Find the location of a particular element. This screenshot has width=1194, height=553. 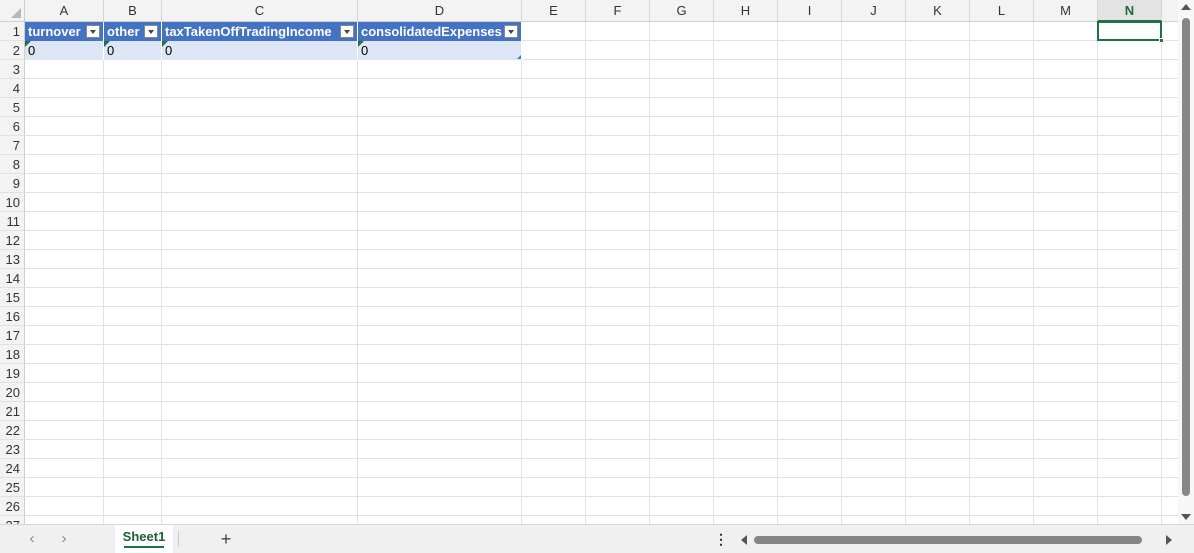

column-header-j: J is located at coordinates (874, 11).